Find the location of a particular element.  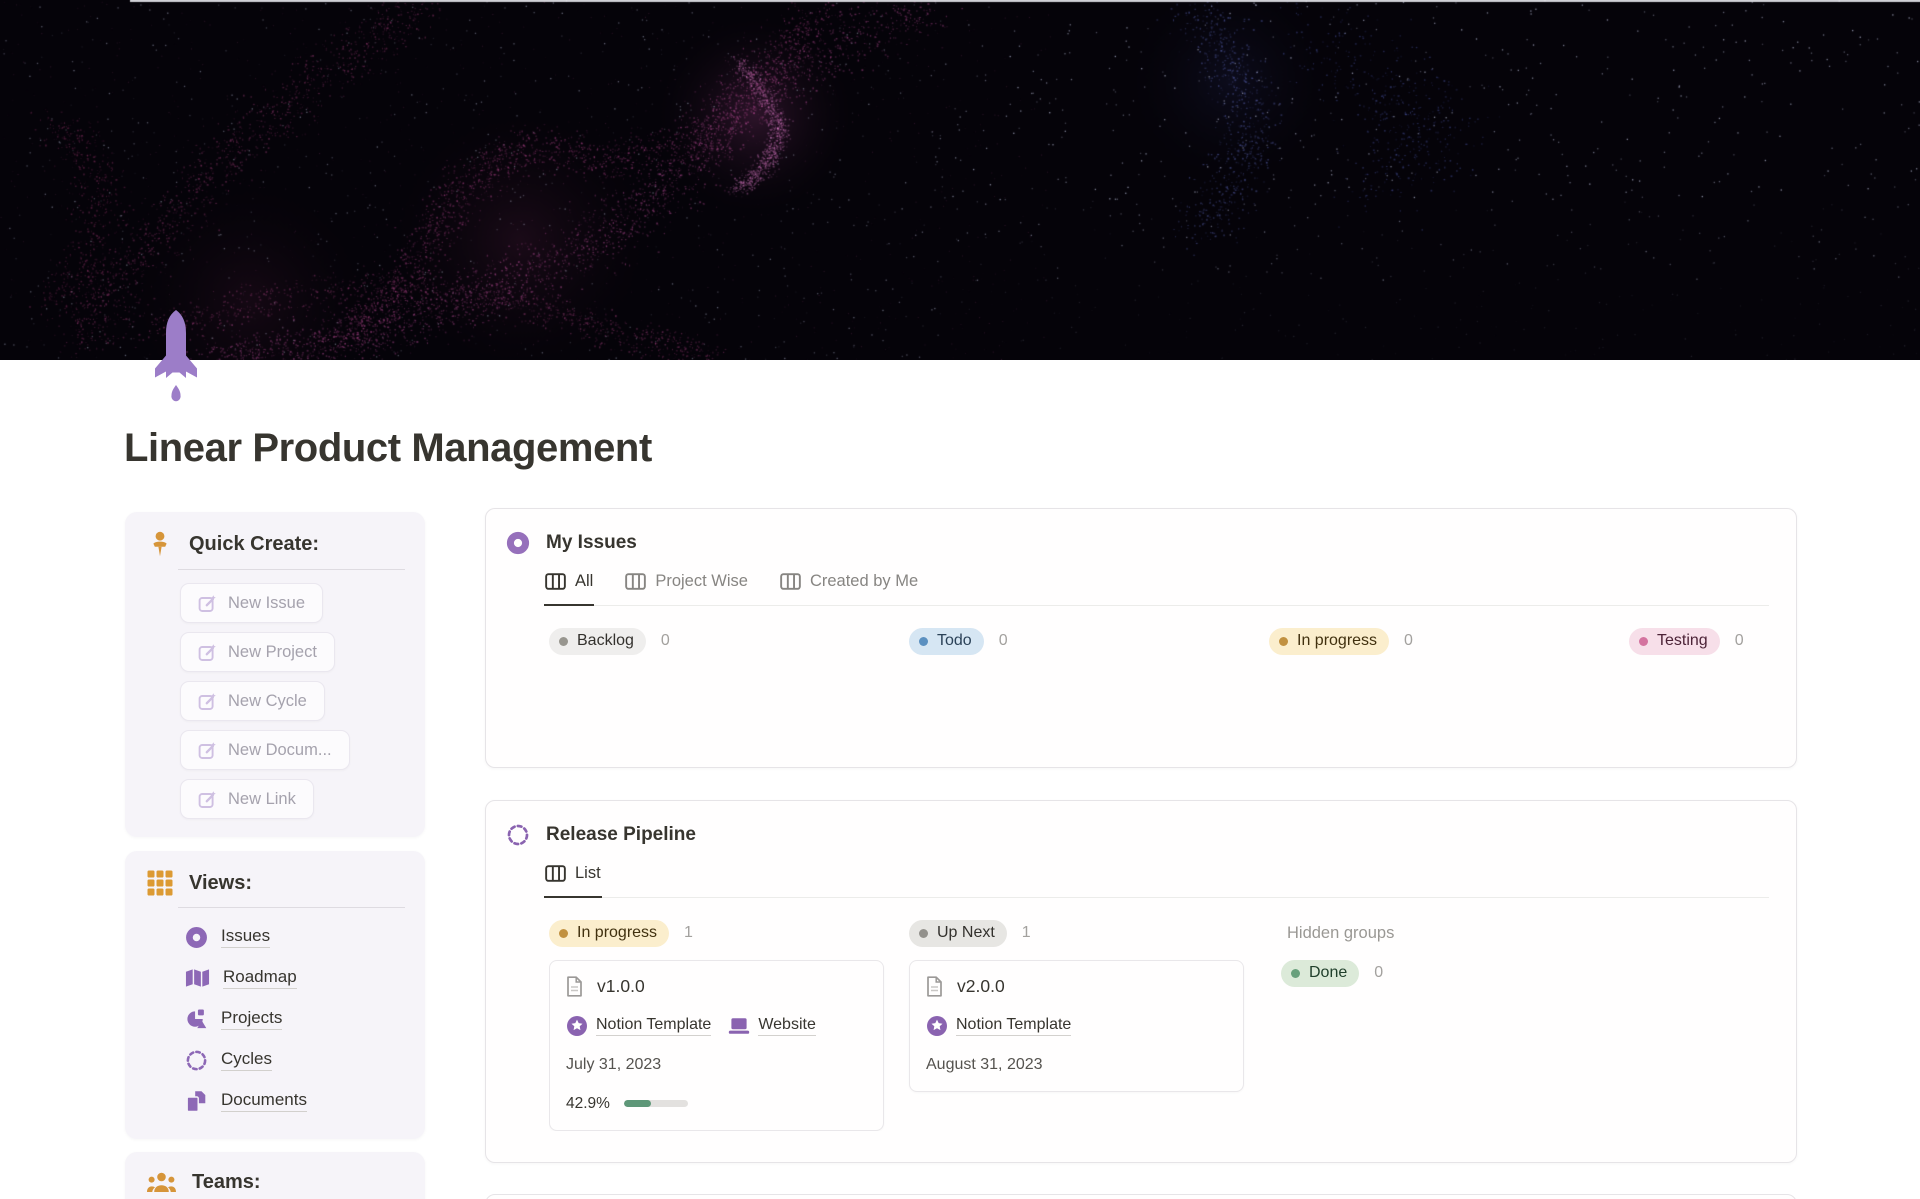

tab-project-wise: Project Wise is located at coordinates (686, 585).